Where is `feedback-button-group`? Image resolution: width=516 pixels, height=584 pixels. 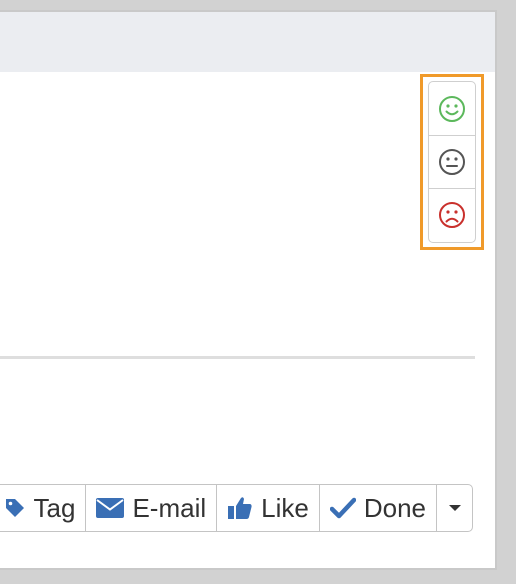 feedback-button-group is located at coordinates (452, 162).